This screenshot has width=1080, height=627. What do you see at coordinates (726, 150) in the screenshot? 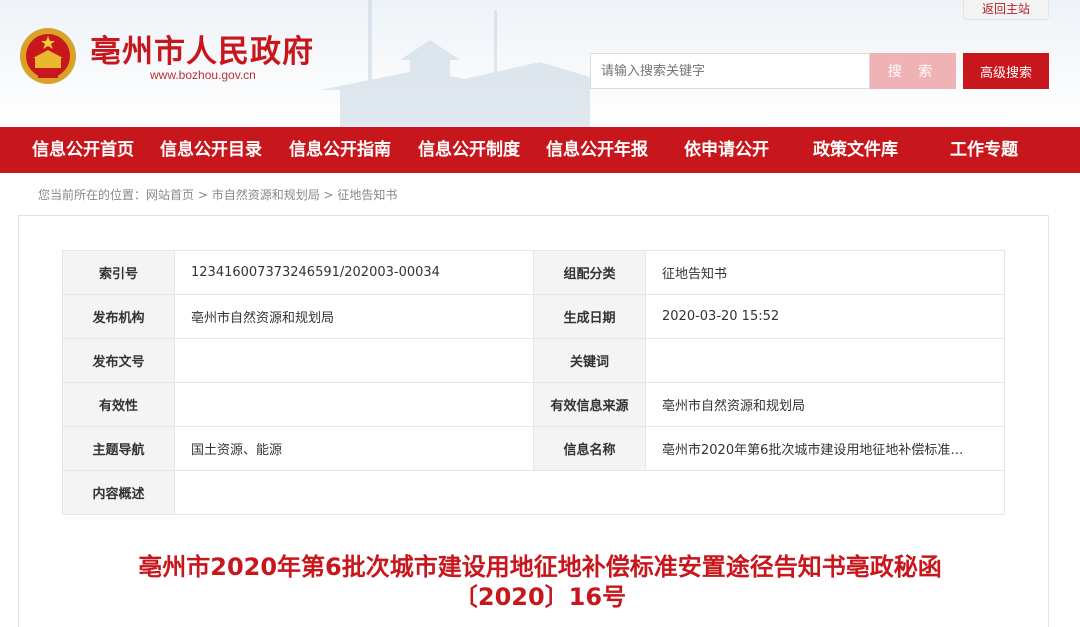
I see `nav-item-apply-disclosure: 依申请公开` at bounding box center [726, 150].